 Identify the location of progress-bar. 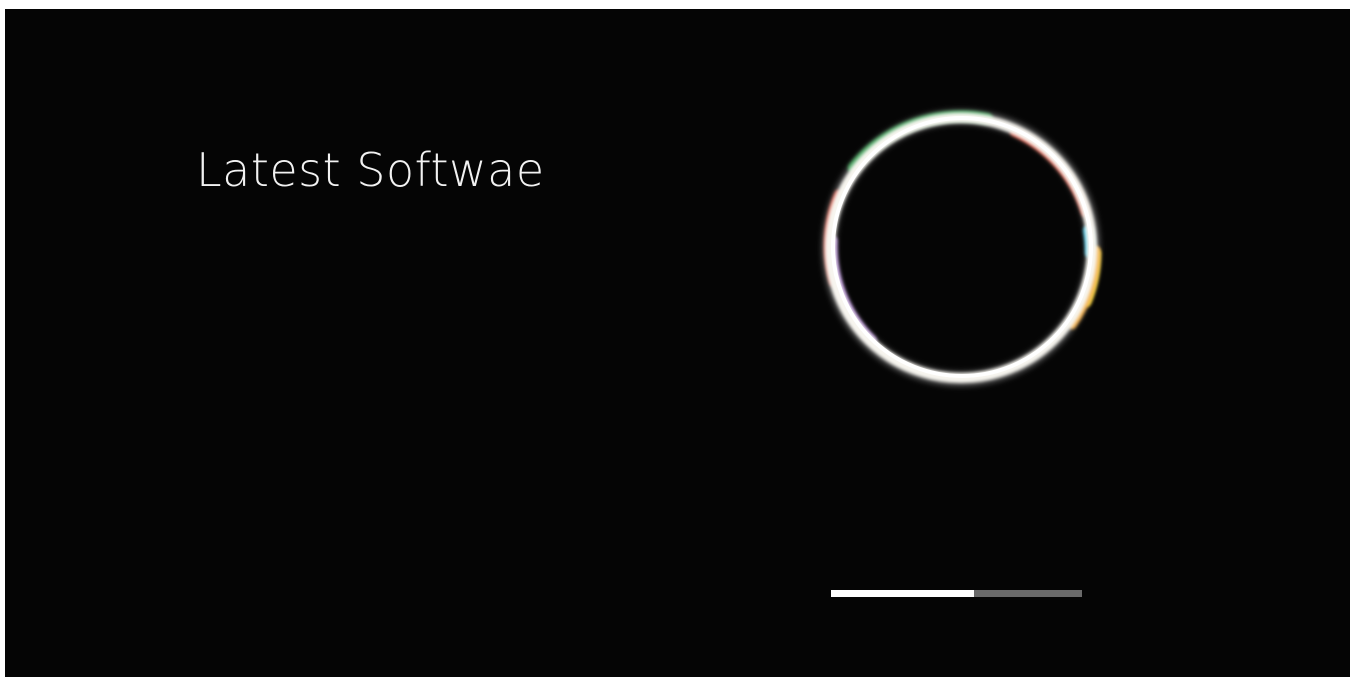
(956, 593).